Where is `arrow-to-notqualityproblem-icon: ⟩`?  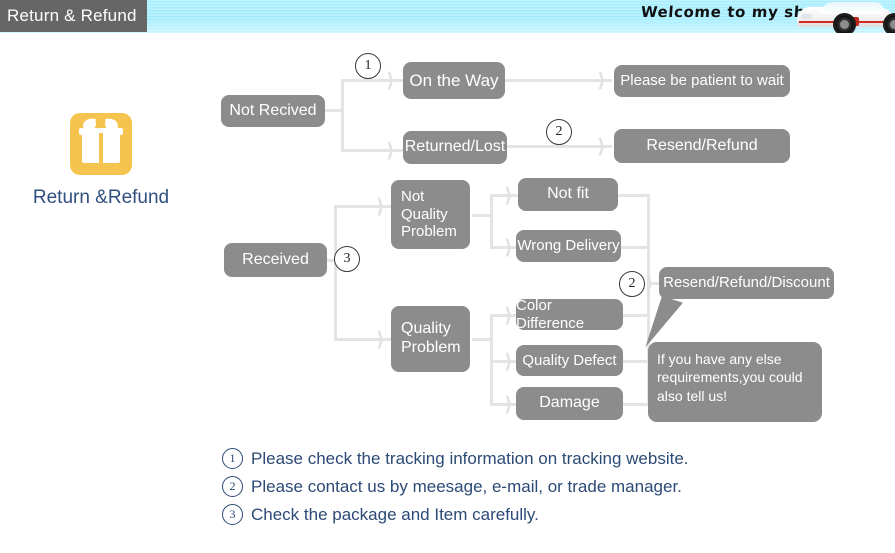 arrow-to-notqualityproblem-icon: ⟩ is located at coordinates (381, 206).